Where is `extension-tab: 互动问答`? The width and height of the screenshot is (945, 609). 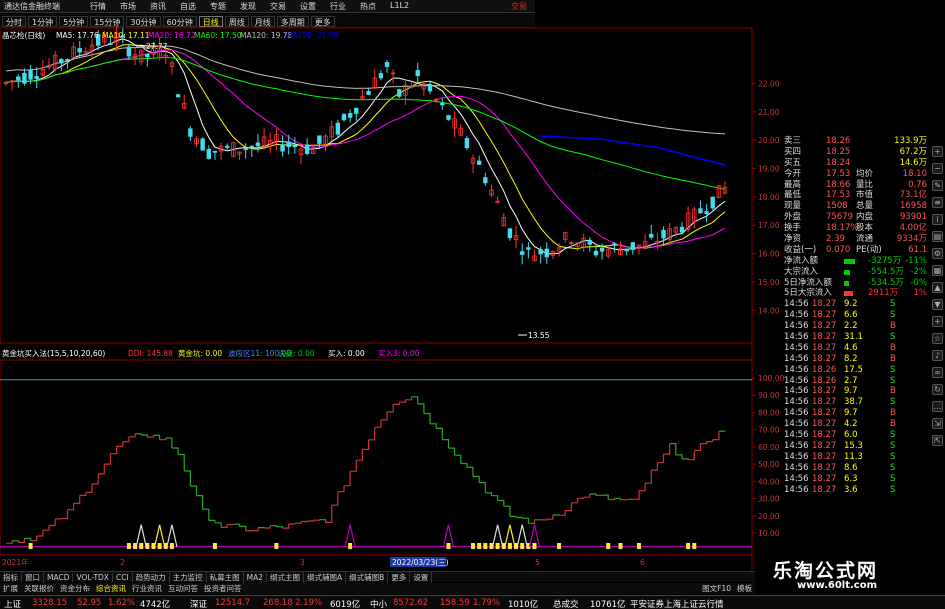
extension-tab: 互动问答 is located at coordinates (183, 588).